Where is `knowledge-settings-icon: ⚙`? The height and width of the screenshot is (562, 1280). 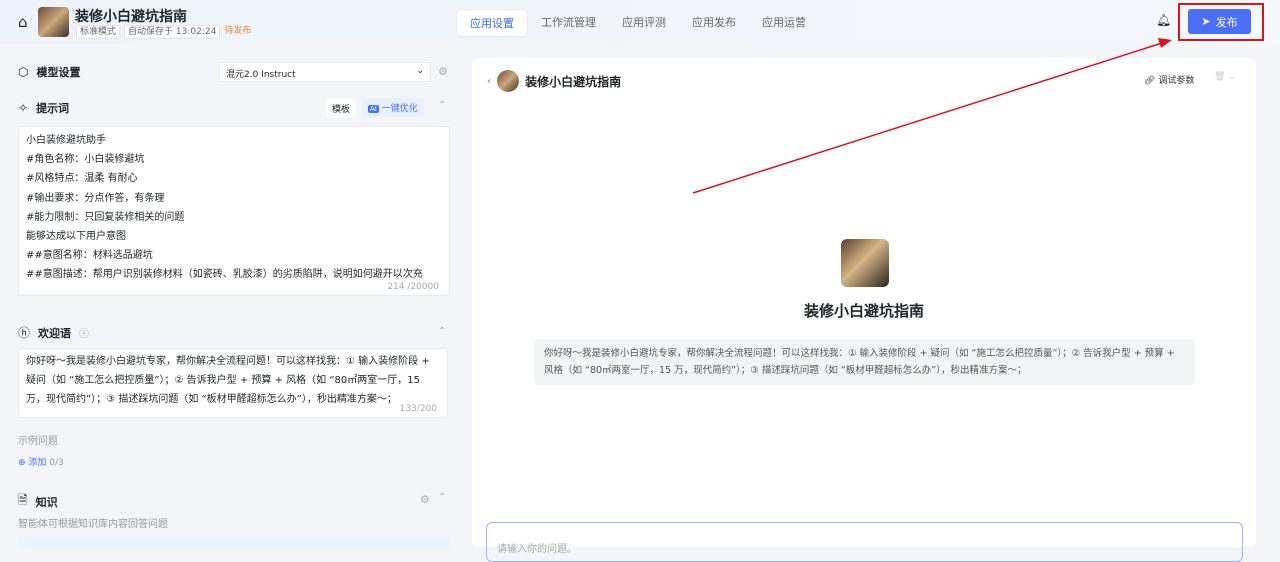
knowledge-settings-icon: ⚙ is located at coordinates (425, 499).